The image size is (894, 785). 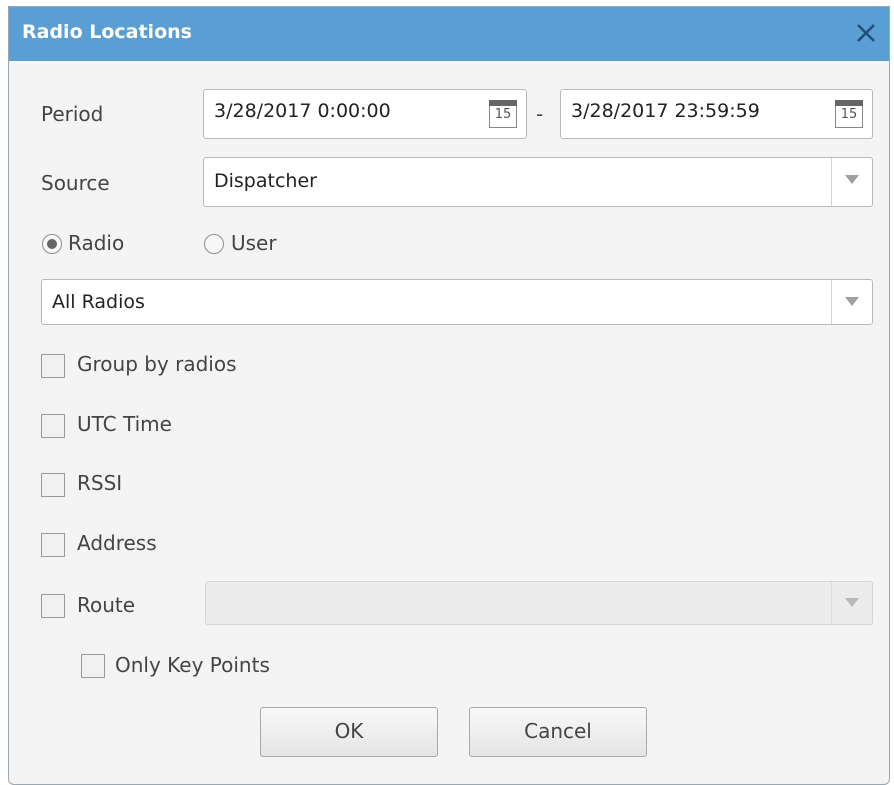 What do you see at coordinates (52, 244) in the screenshot?
I see `radio-option-radio` at bounding box center [52, 244].